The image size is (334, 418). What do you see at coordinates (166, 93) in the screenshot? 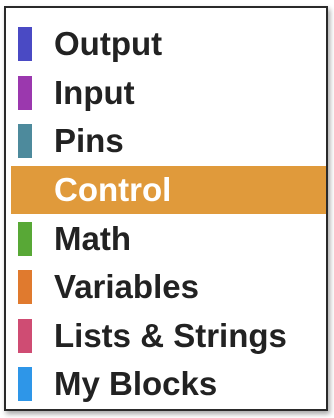
I see `category-input: Input` at bounding box center [166, 93].